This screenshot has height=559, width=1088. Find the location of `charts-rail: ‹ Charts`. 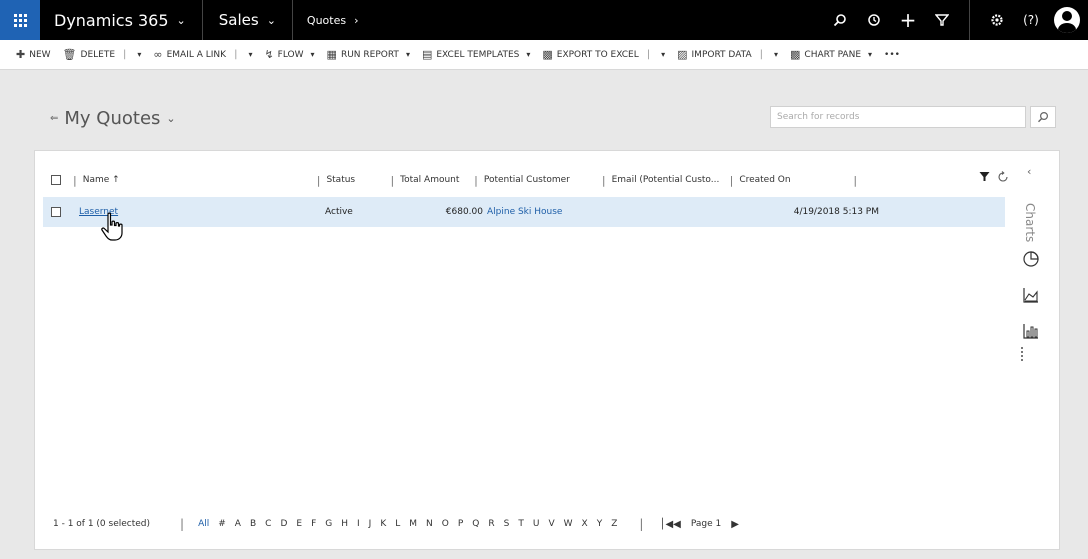

charts-rail: ‹ Charts is located at coordinates (1033, 350).